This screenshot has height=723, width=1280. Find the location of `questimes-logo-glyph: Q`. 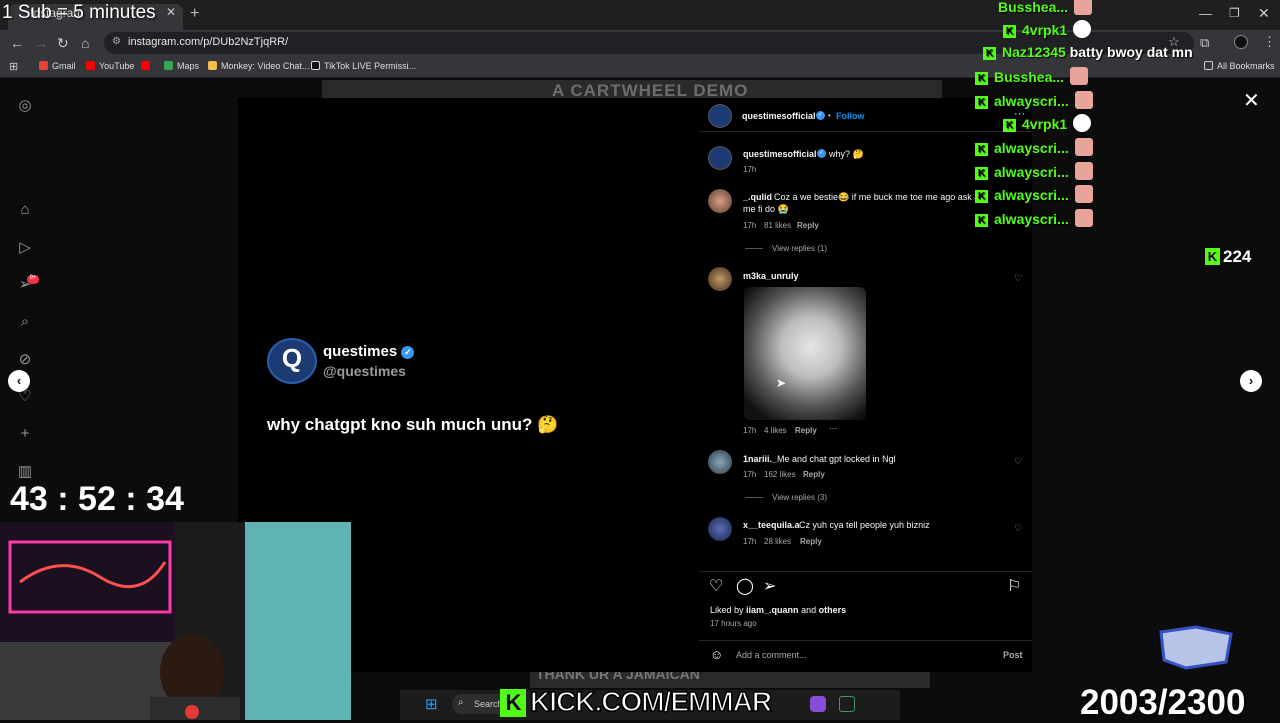

questimes-logo-glyph: Q is located at coordinates (292, 358).